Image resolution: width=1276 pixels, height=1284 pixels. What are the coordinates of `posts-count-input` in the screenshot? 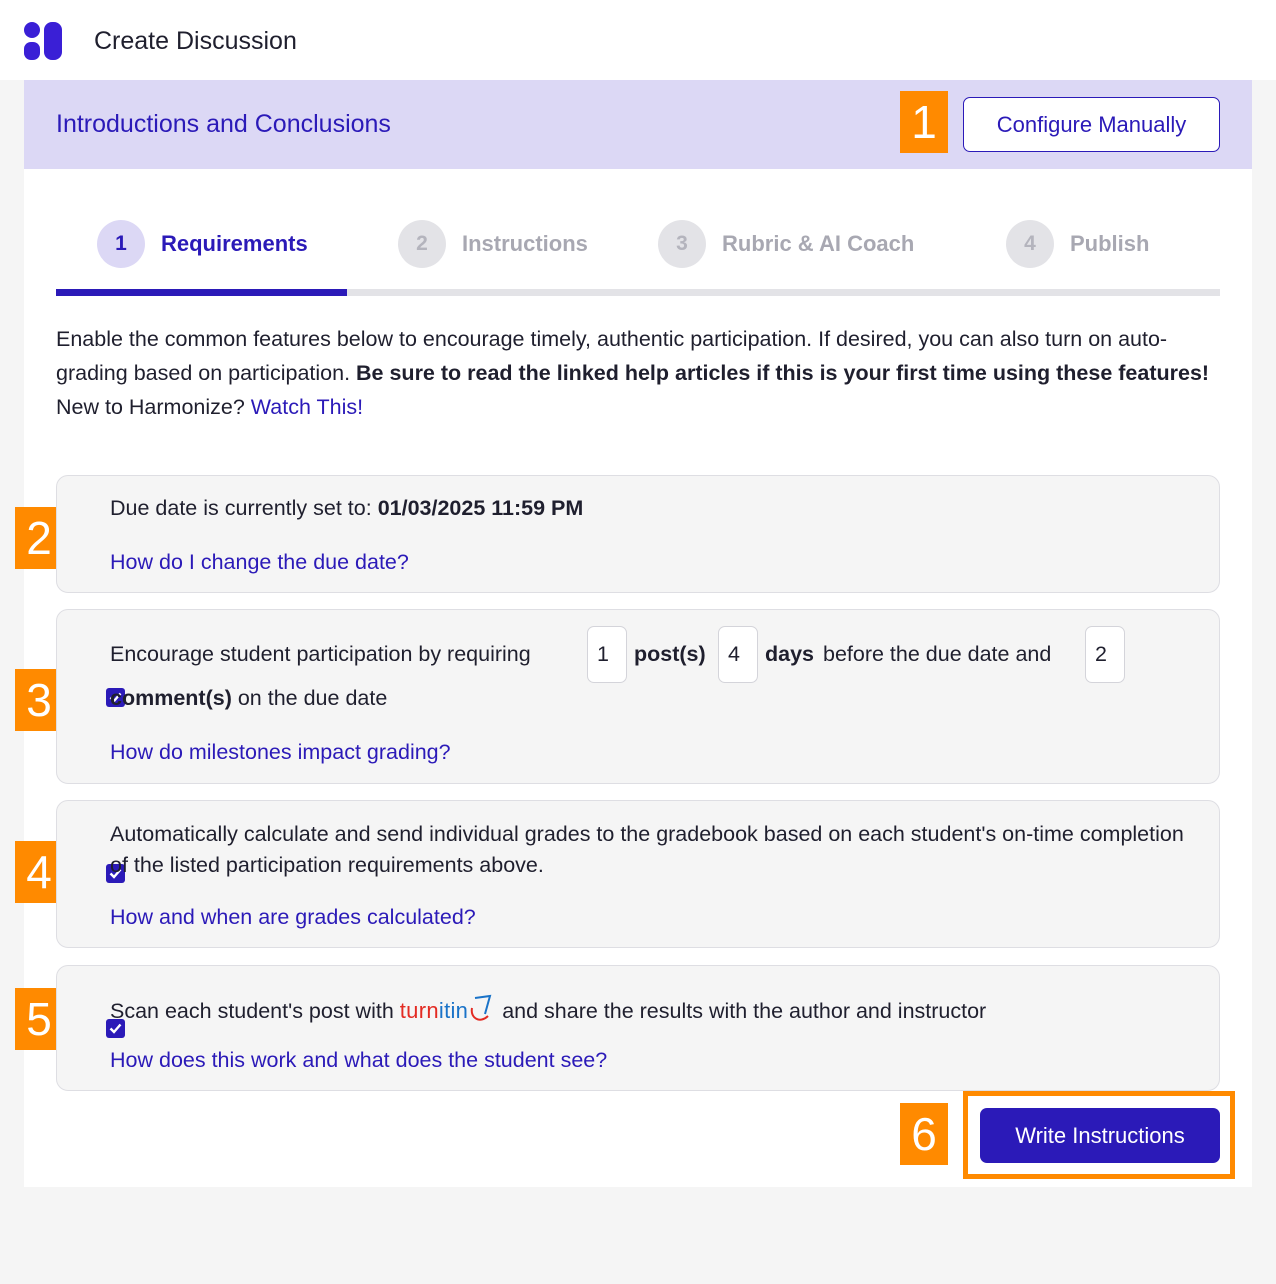 It's located at (607, 654).